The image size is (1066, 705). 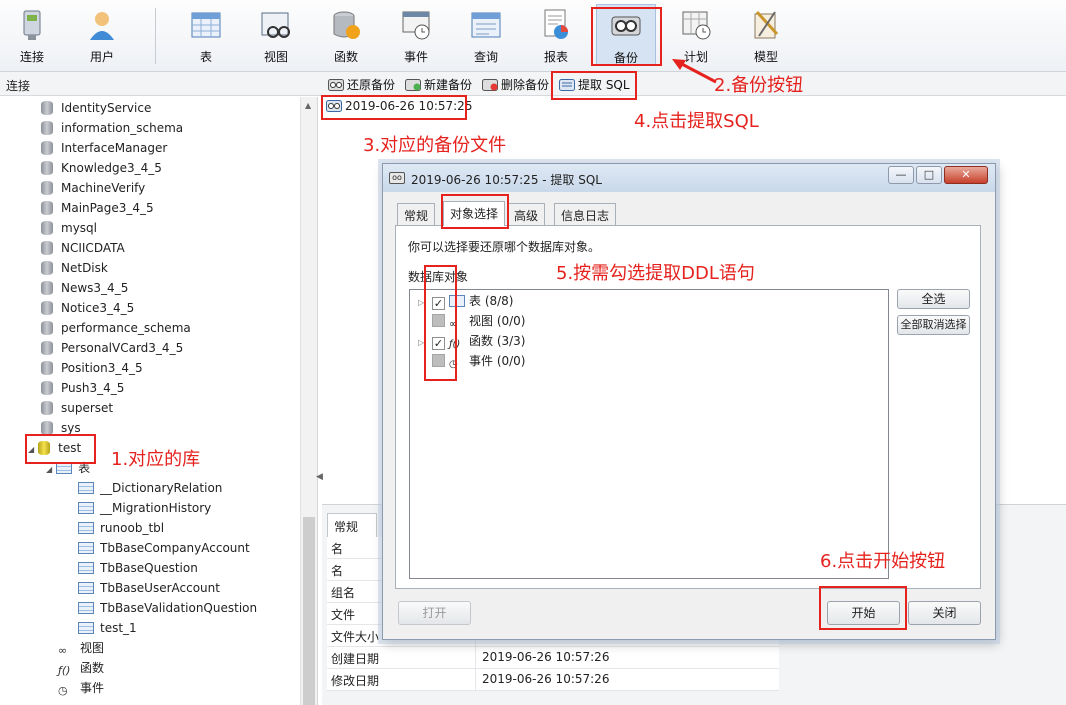 What do you see at coordinates (626, 35) in the screenshot?
I see `toolbar-backup-button: 备份` at bounding box center [626, 35].